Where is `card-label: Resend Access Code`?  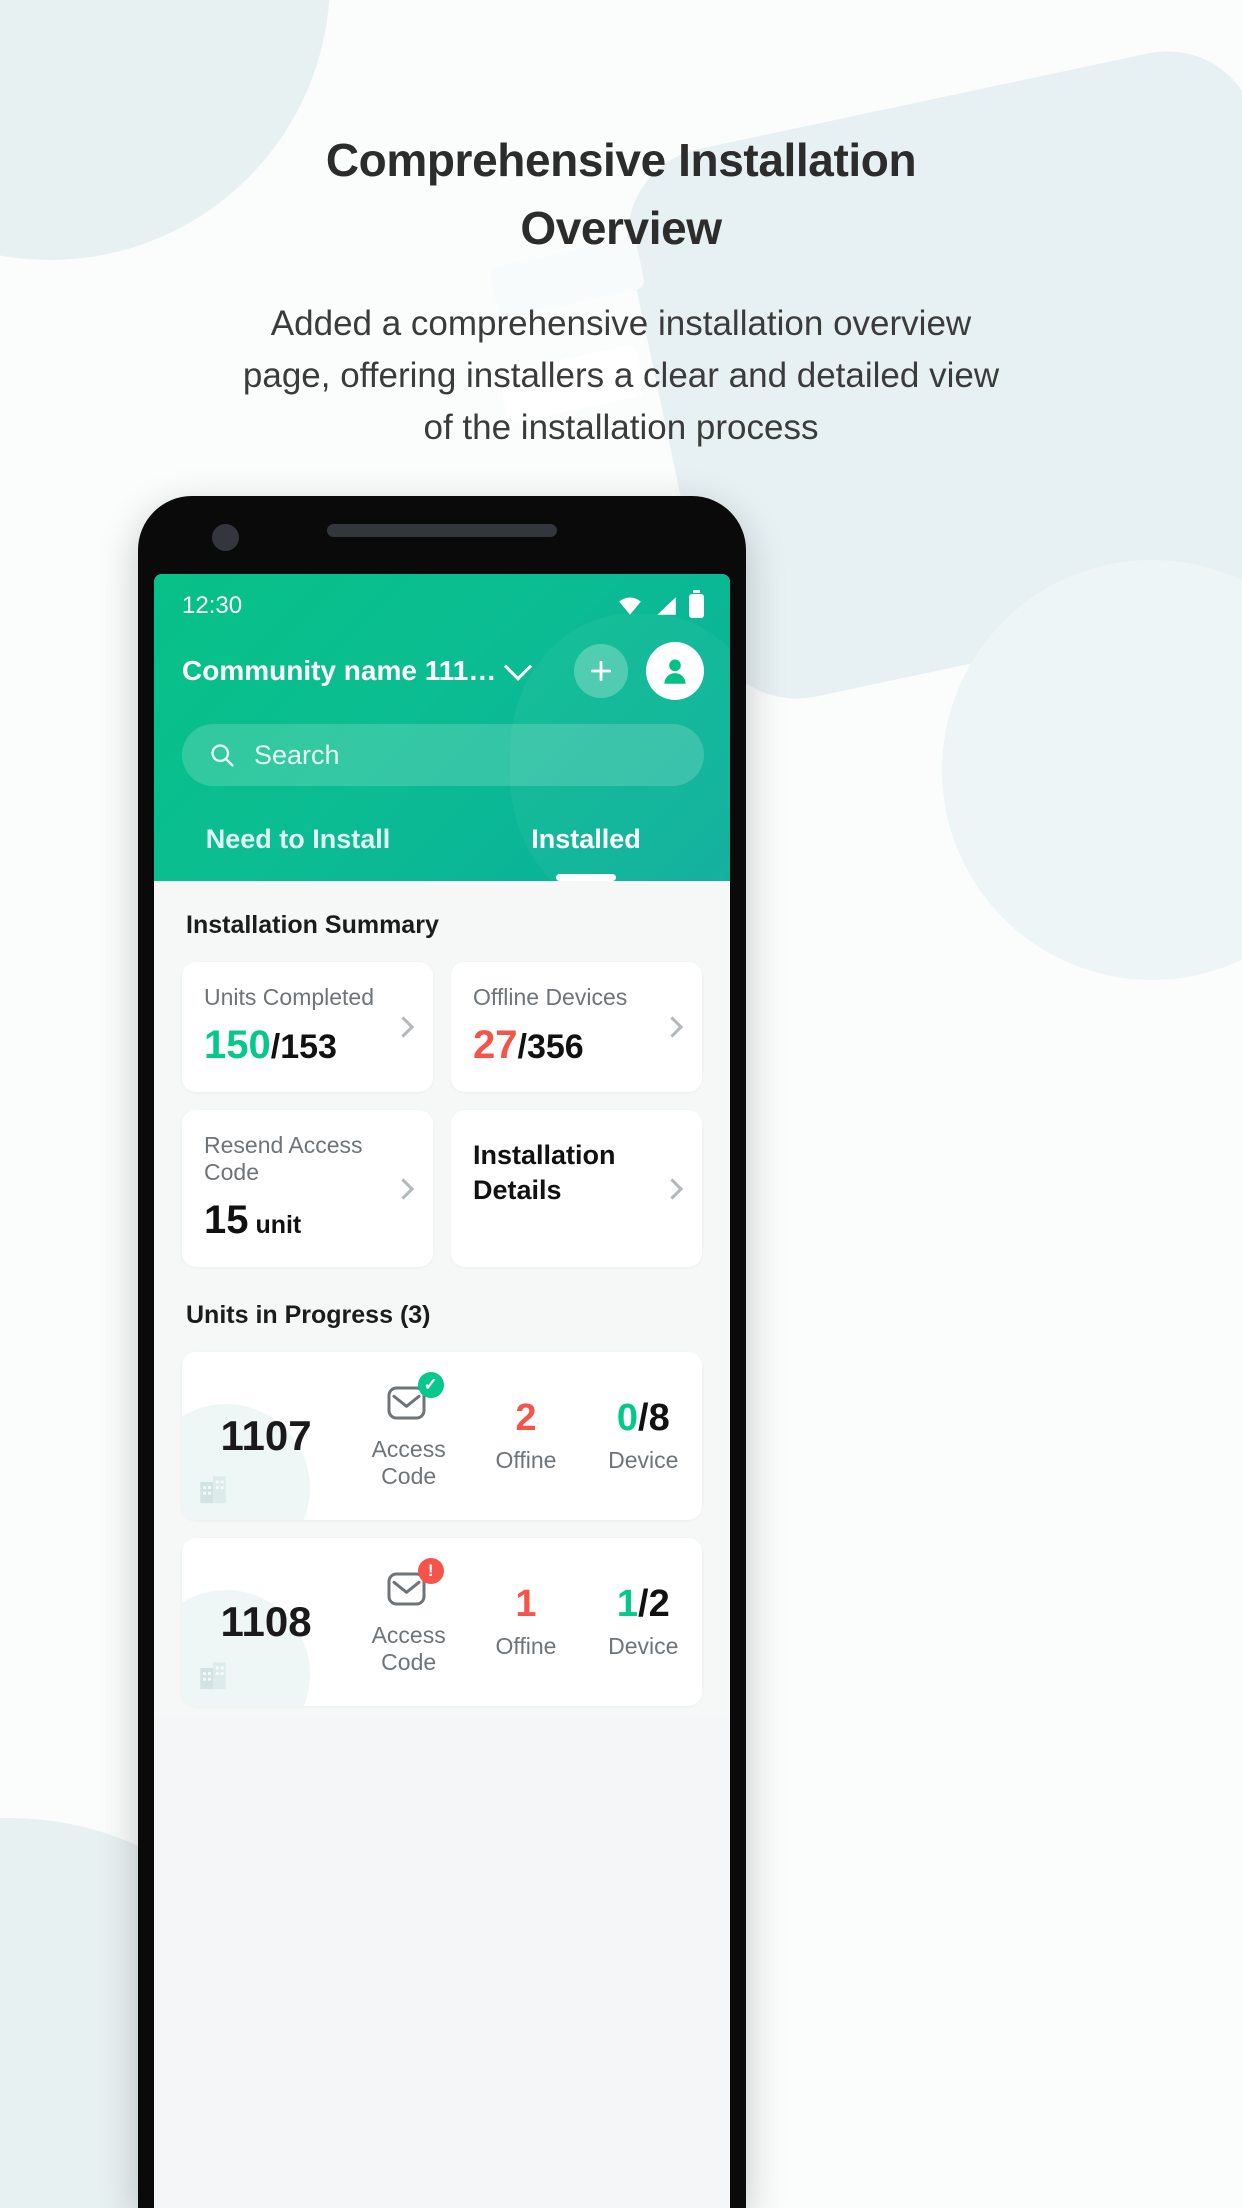
card-label: Resend Access Code is located at coordinates (283, 1158).